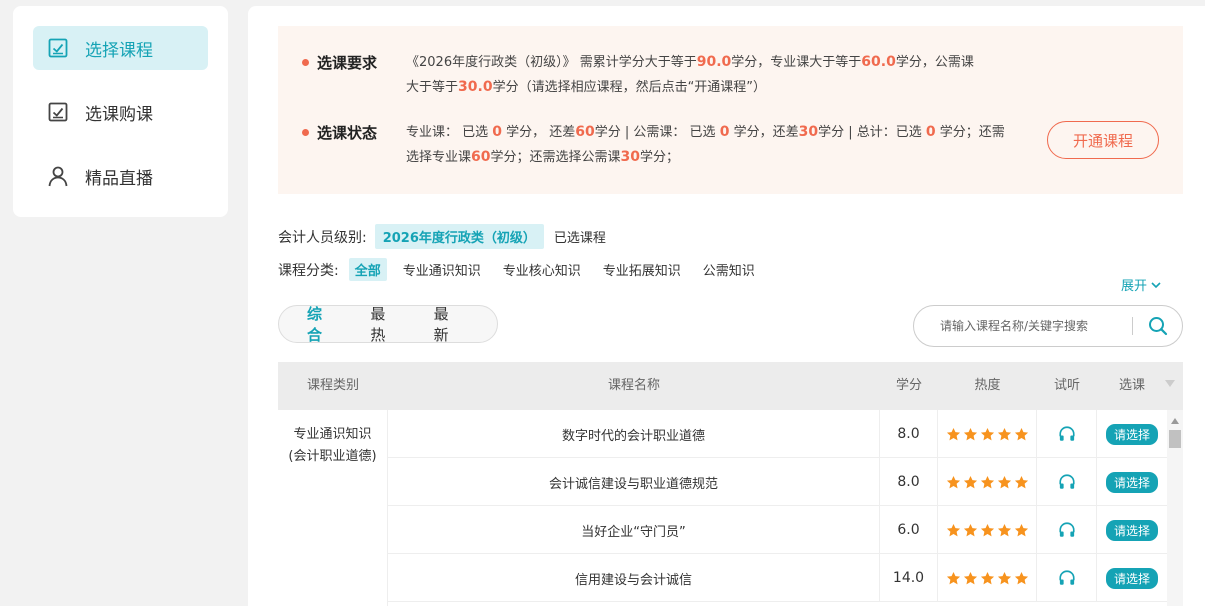  I want to click on sort-bar: 综合 最热 最新, so click(388, 324).